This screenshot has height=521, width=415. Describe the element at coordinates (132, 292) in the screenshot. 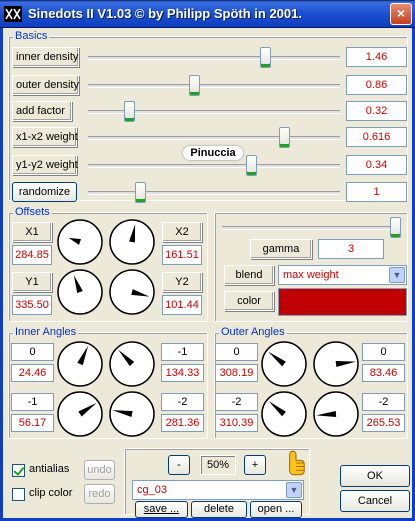

I see `offset-y2-dial` at that location.